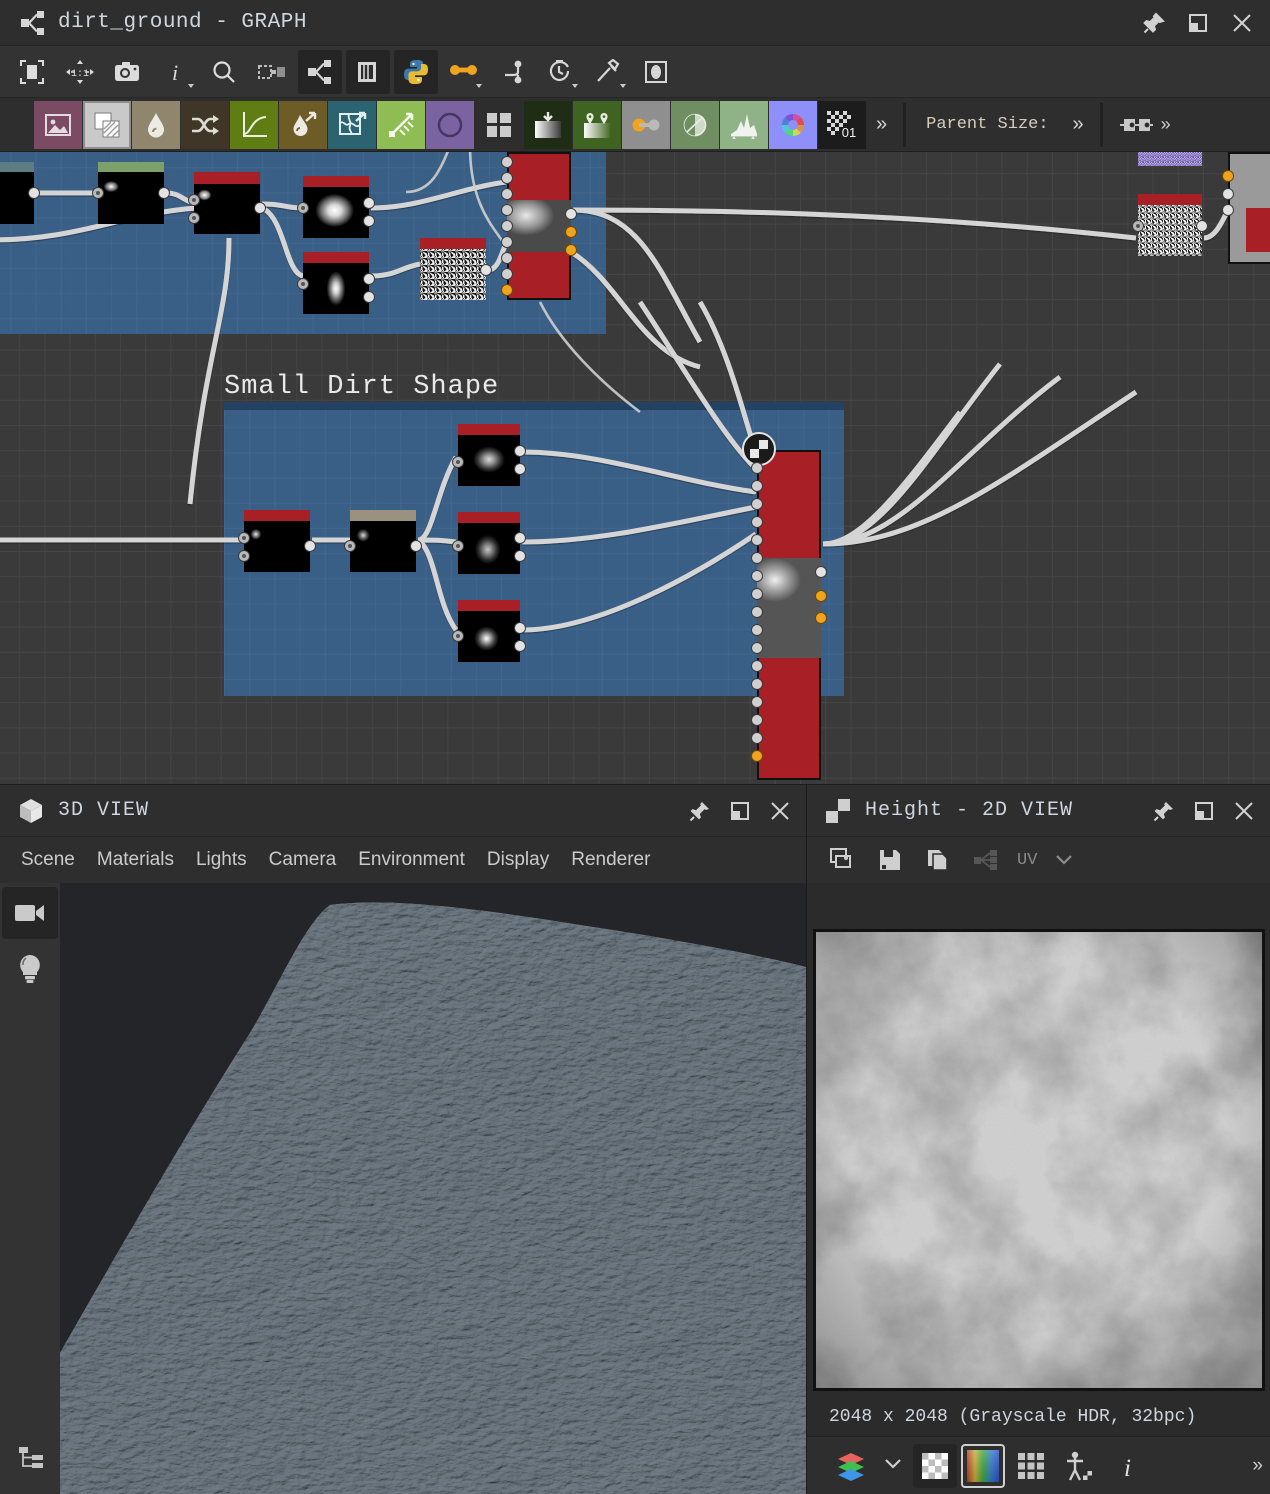 This screenshot has width=1270, height=1494. Describe the element at coordinates (560, 72) in the screenshot. I see `timer-icon` at that location.